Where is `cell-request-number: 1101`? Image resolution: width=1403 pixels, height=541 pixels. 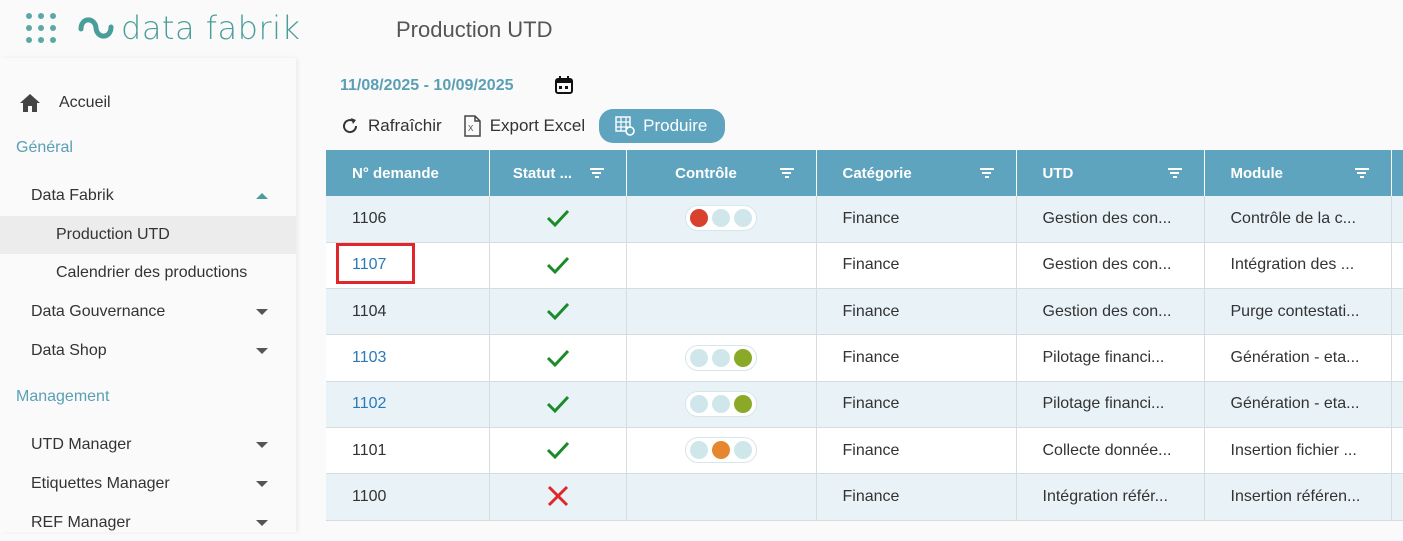
cell-request-number: 1101 is located at coordinates (408, 451).